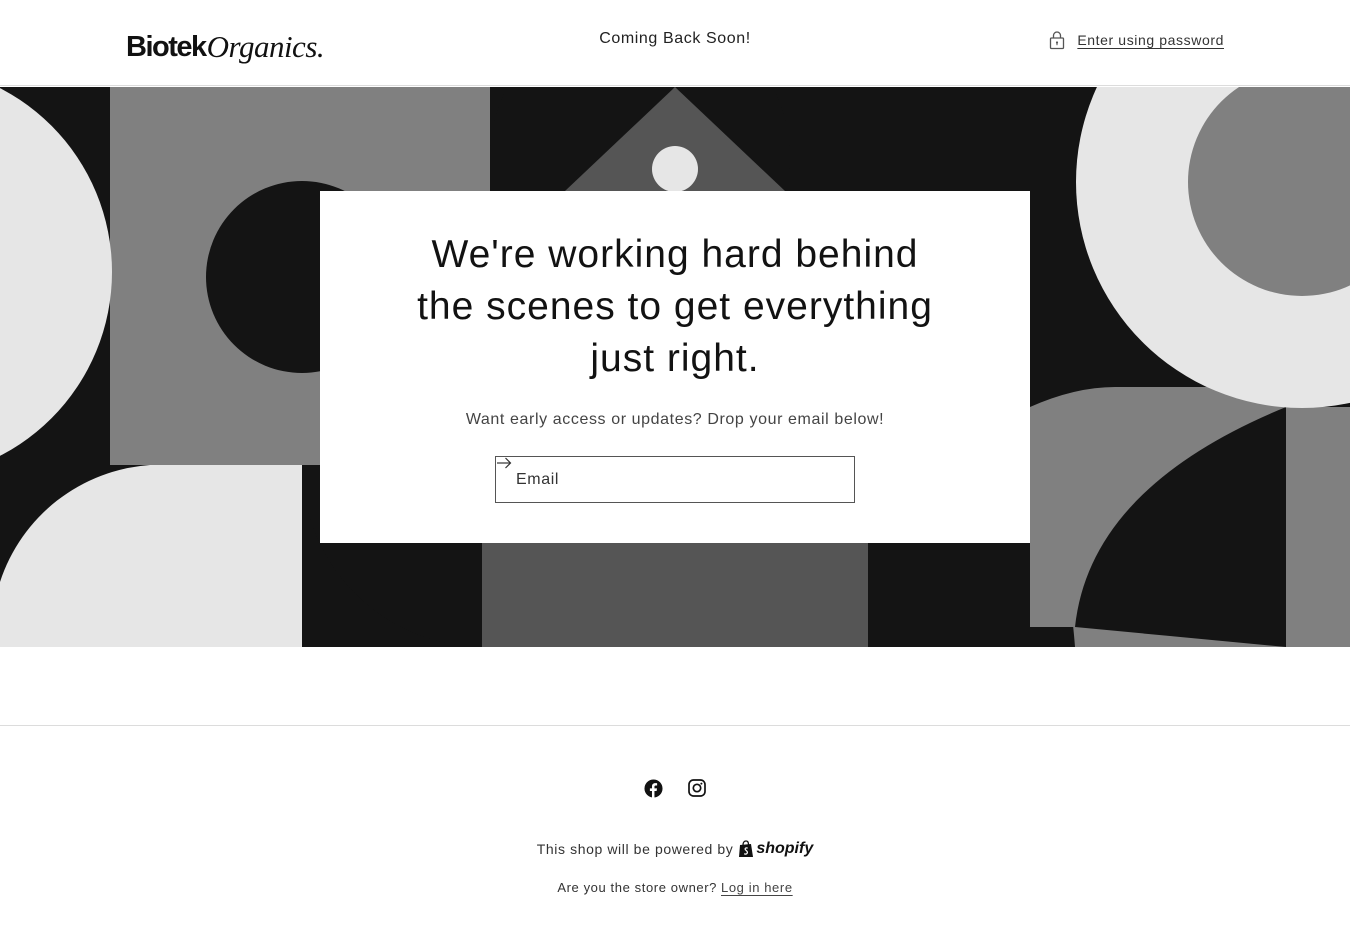 The height and width of the screenshot is (940, 1350). I want to click on instagram-icon, so click(697, 788).